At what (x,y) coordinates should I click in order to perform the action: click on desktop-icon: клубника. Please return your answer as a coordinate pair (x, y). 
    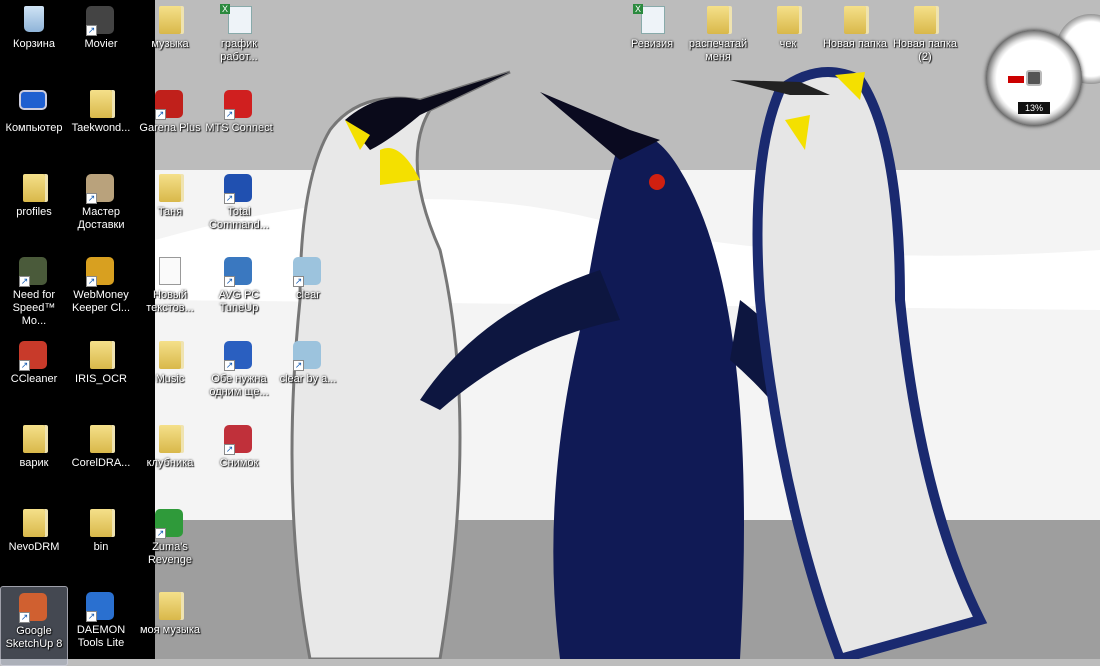
    Looking at the image, I should click on (170, 459).